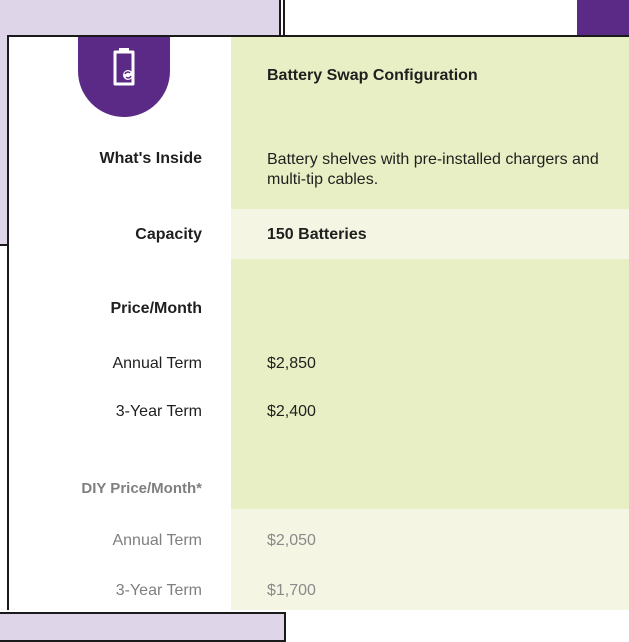 This screenshot has width=629, height=642. Describe the element at coordinates (317, 234) in the screenshot. I see `capacity-value: 150 Batteries` at that location.